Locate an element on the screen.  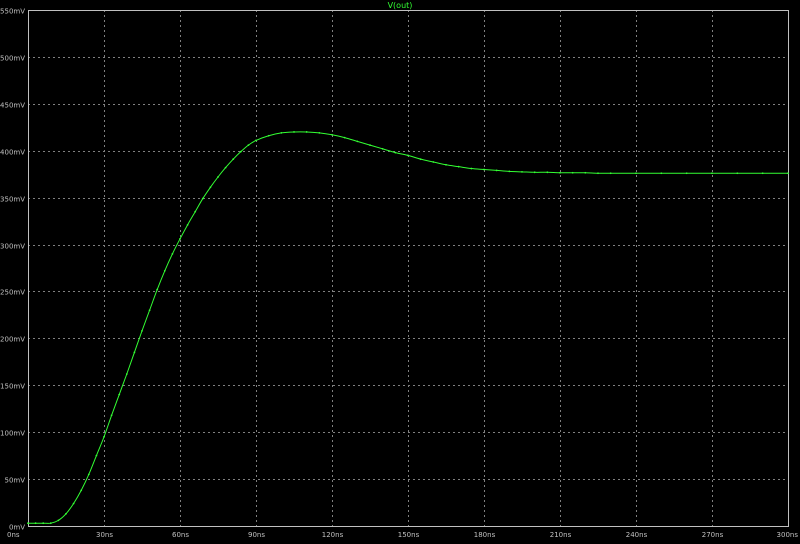
trace-title: V(out) is located at coordinates (400, 5).